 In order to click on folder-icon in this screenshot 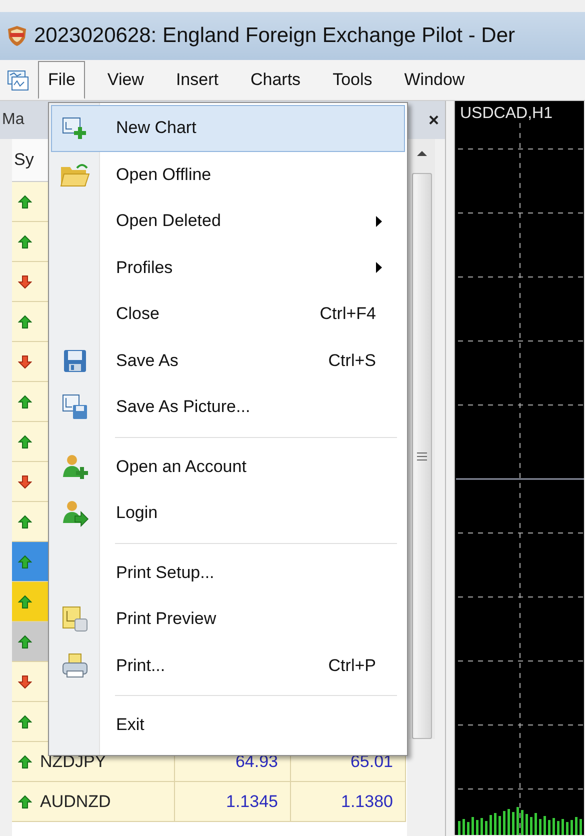, I will do `click(75, 175)`.